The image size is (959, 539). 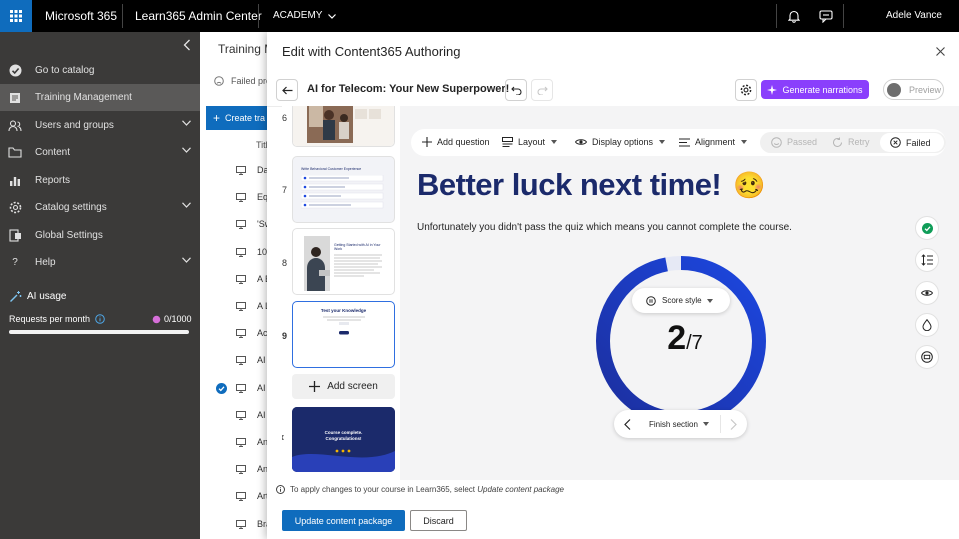 What do you see at coordinates (65, 70) in the screenshot?
I see `nav-label: Go to catalog` at bounding box center [65, 70].